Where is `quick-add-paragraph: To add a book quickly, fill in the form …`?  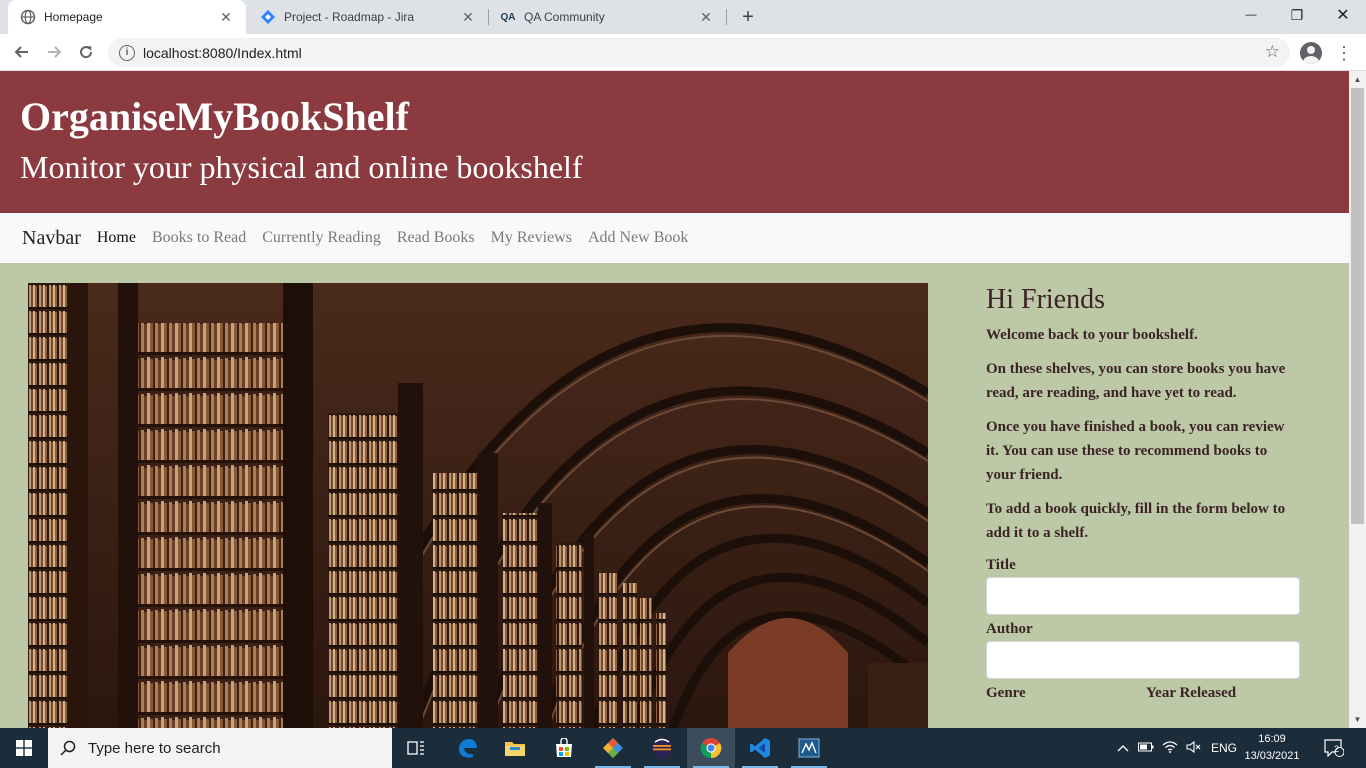
quick-add-paragraph: To add a book quickly, fill in the form … is located at coordinates (1136, 521).